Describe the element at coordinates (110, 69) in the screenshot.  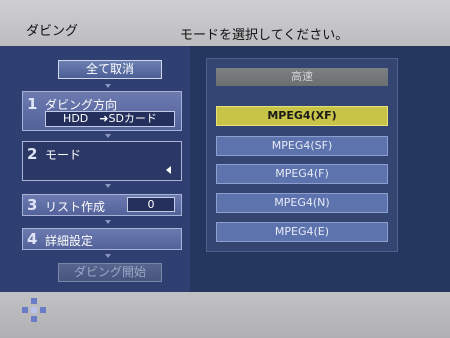
I see `clear-all-button: 全て取消` at that location.